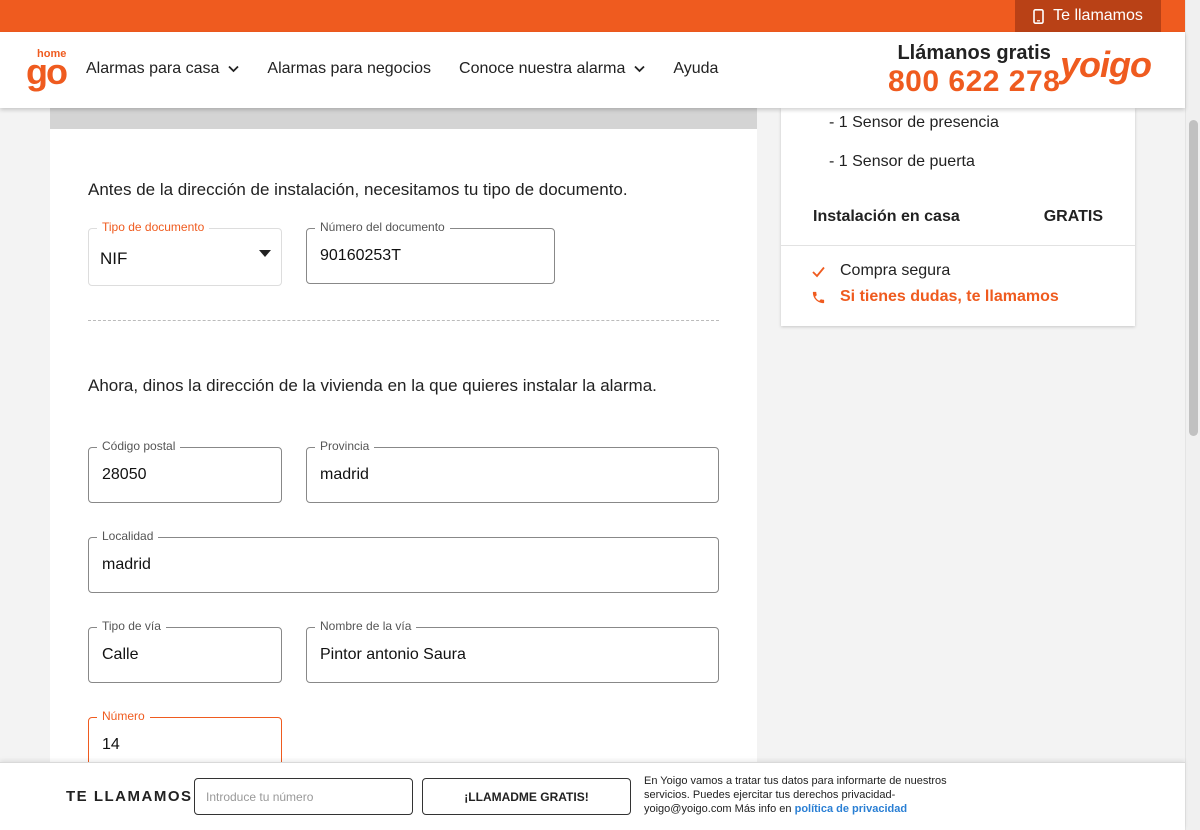 The height and width of the screenshot is (830, 1200). What do you see at coordinates (129, 796) in the screenshot?
I see `callback-title: TE LLAMAMOS` at bounding box center [129, 796].